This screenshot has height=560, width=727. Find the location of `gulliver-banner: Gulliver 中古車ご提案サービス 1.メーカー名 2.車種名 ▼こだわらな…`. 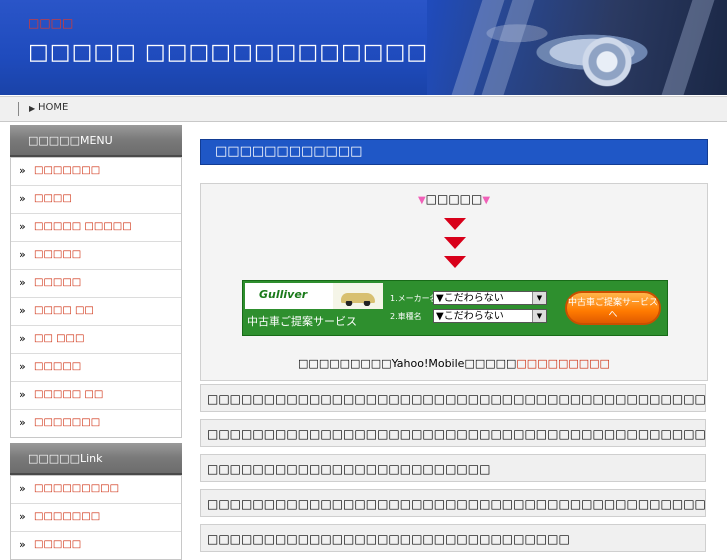

gulliver-banner: Gulliver 中古車ご提案サービス 1.メーカー名 2.車種名 ▼こだわらな… is located at coordinates (455, 308).